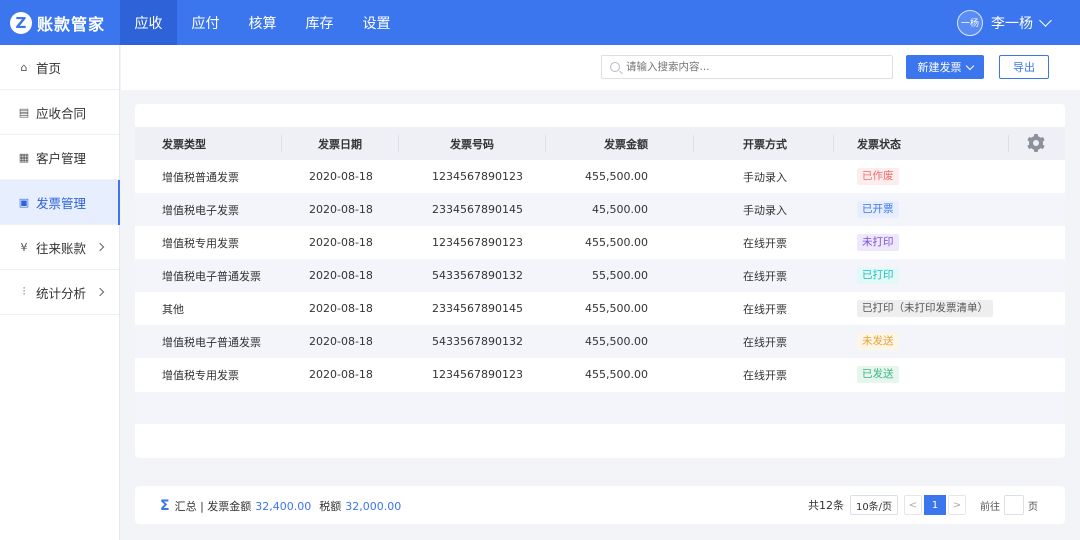 This screenshot has height=540, width=1080. What do you see at coordinates (200, 375) in the screenshot?
I see `cell-type: 增值税专用发票` at bounding box center [200, 375].